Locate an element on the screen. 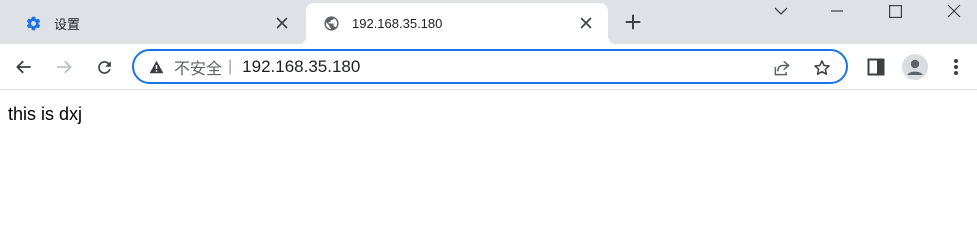 Image resolution: width=977 pixels, height=252 pixels. url-text: 192.168.35.180 is located at coordinates (301, 67).